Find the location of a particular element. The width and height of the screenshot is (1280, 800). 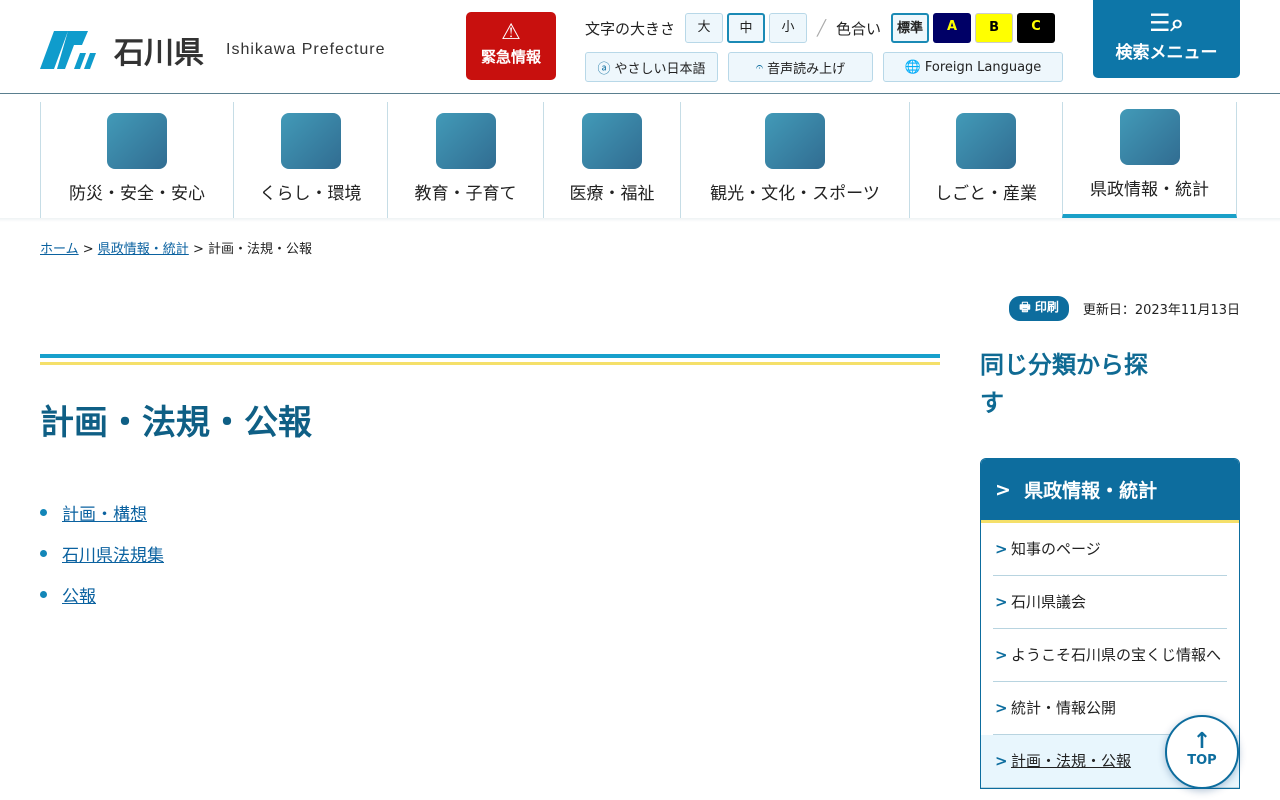

easy-japanese-label: やさしい日本語 is located at coordinates (660, 69).